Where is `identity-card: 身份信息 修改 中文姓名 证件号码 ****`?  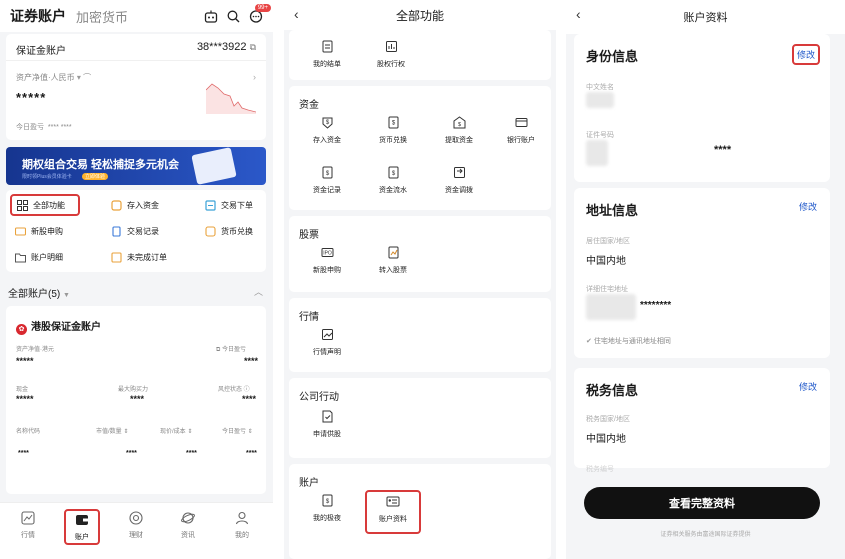
identity-card: 身份信息 修改 中文姓名 证件号码 **** is located at coordinates (702, 108).